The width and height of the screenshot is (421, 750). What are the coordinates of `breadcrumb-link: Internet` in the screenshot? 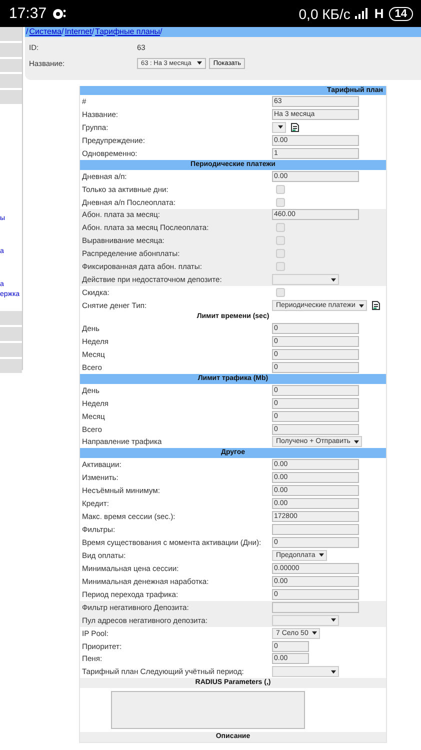 It's located at (78, 31).